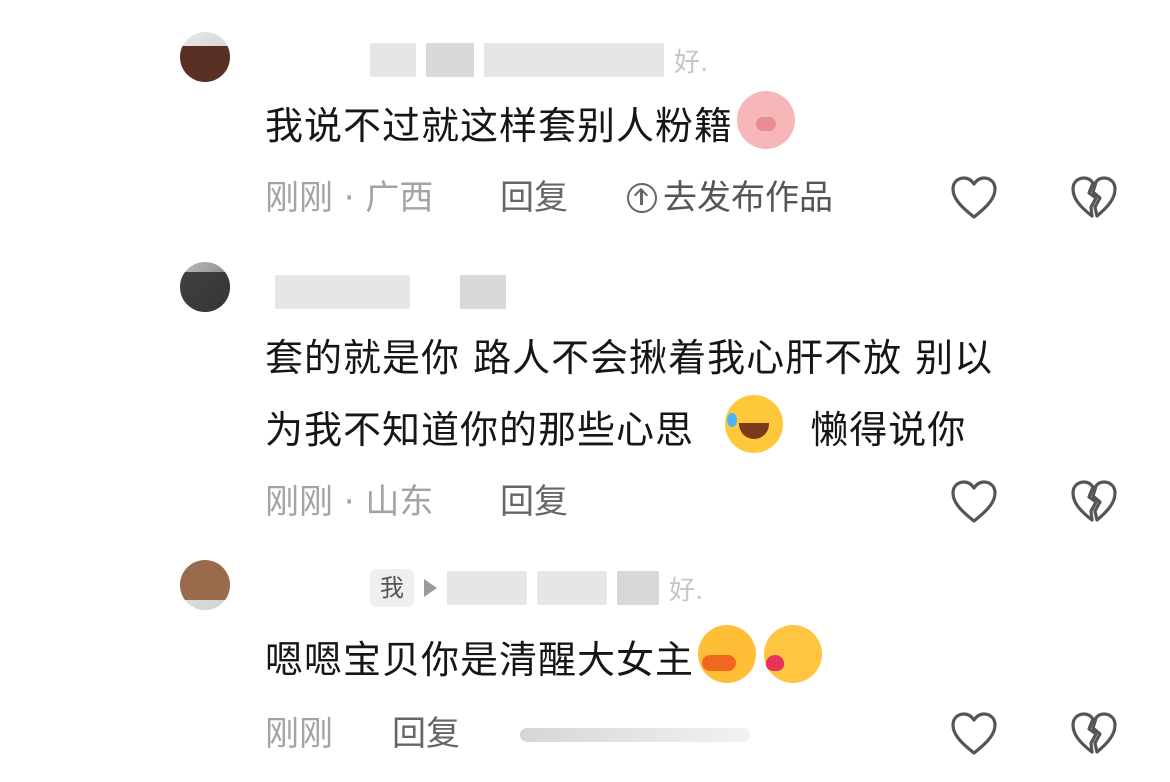  I want to click on comment-text-line: 为我不知道你的那些心思 懒得说你, so click(629, 430).